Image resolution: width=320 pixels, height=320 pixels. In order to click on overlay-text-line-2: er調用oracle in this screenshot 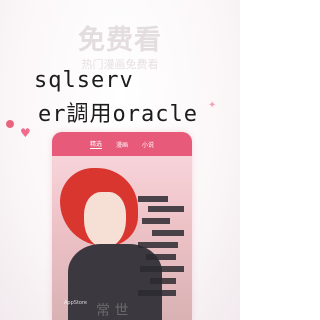, I will do `click(118, 114)`.